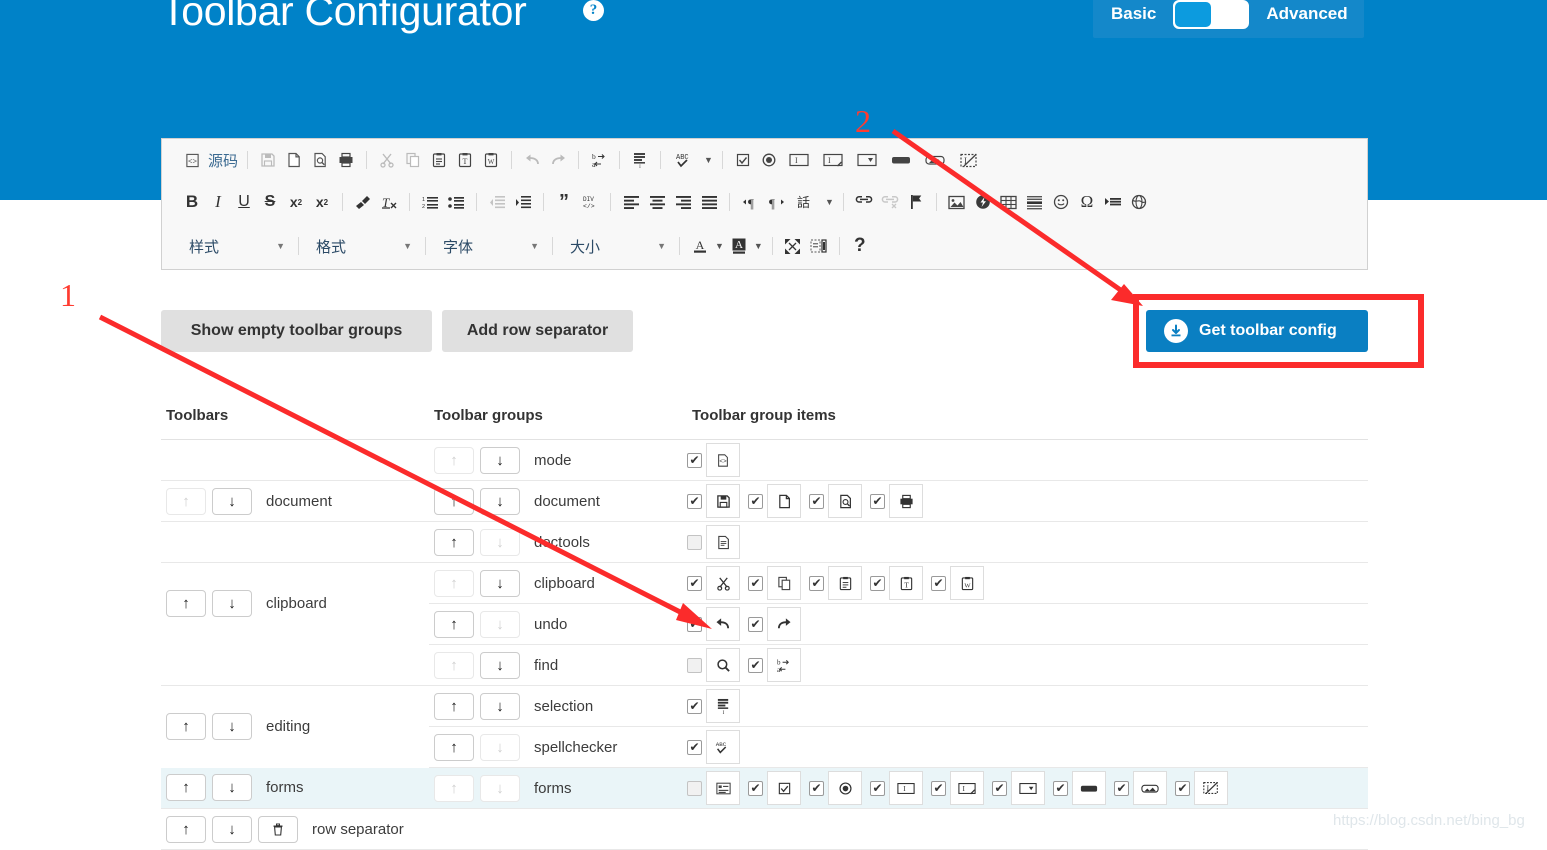 The height and width of the screenshot is (850, 1547). Describe the element at coordinates (192, 160) in the screenshot. I see `source-icon: <>` at that location.